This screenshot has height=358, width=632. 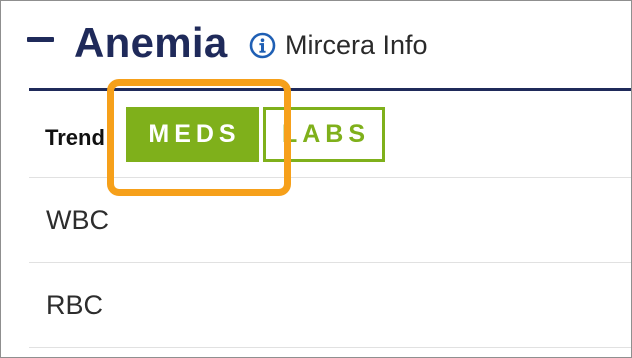 What do you see at coordinates (75, 137) in the screenshot?
I see `trend-label: Trend` at bounding box center [75, 137].